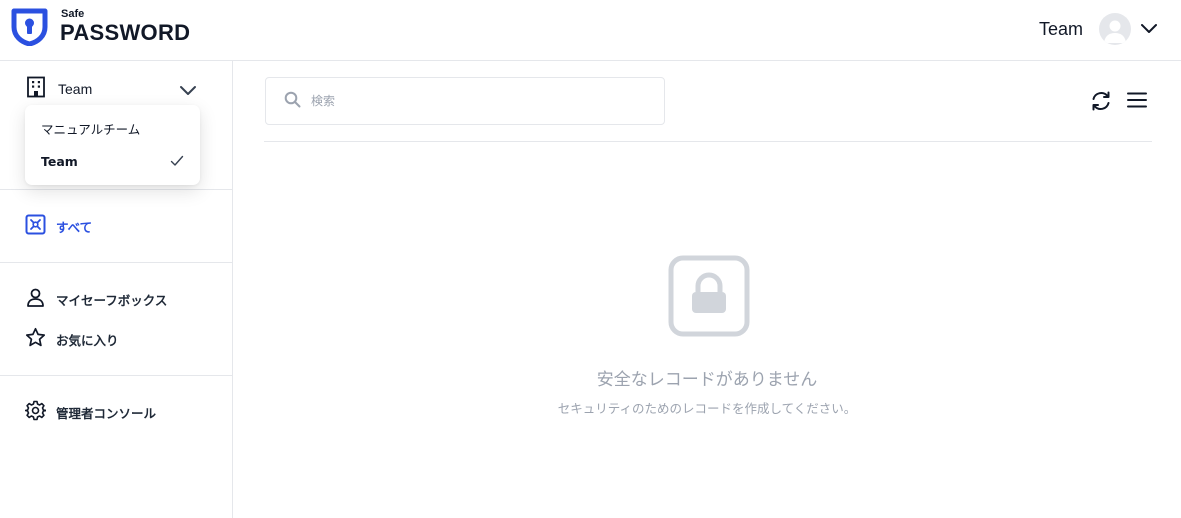  What do you see at coordinates (35, 226) in the screenshot?
I see `vault-icon` at bounding box center [35, 226].